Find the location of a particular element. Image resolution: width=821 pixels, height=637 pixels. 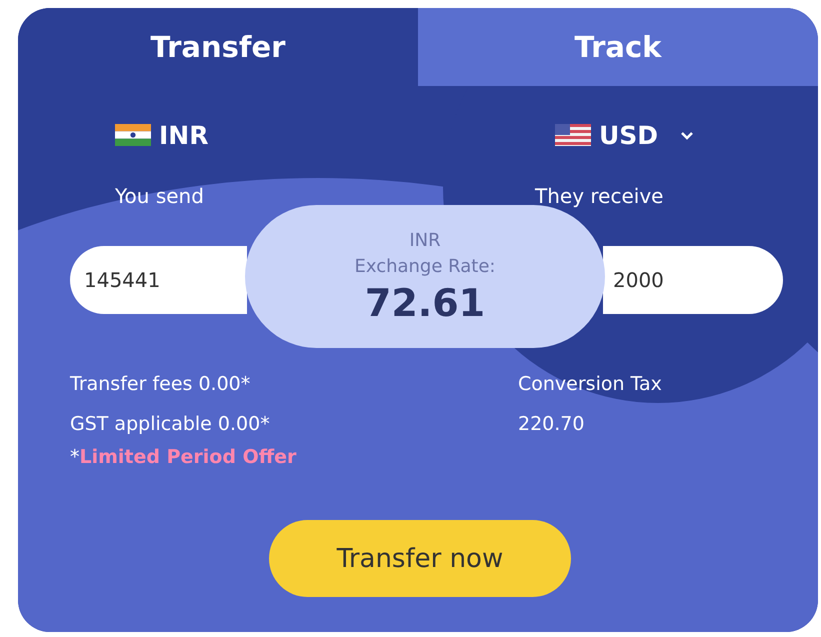

tab: Track is located at coordinates (618, 47).